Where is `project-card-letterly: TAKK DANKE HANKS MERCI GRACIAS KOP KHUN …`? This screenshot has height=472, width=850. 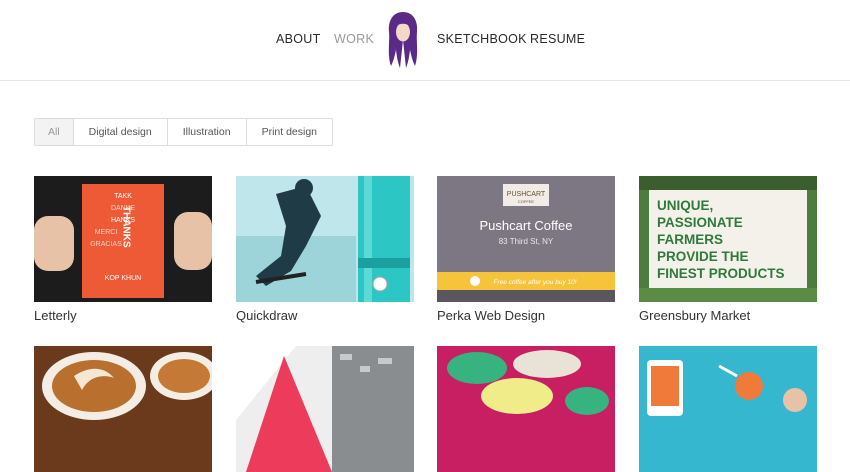
project-card-letterly: TAKK DANKE HANKS MERCI GRACIAS KOP KHUN … is located at coordinates (123, 249).